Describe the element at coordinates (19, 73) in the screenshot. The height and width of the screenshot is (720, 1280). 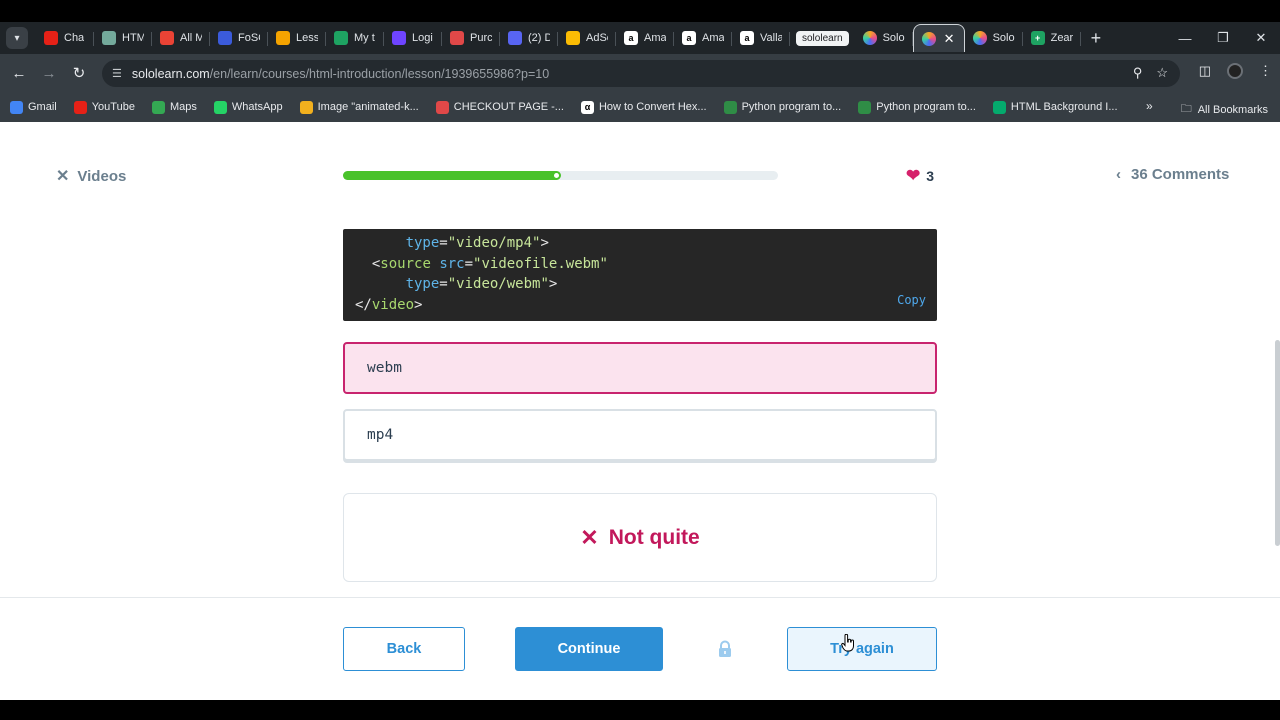
I see `back-arrow-icon: ←` at that location.